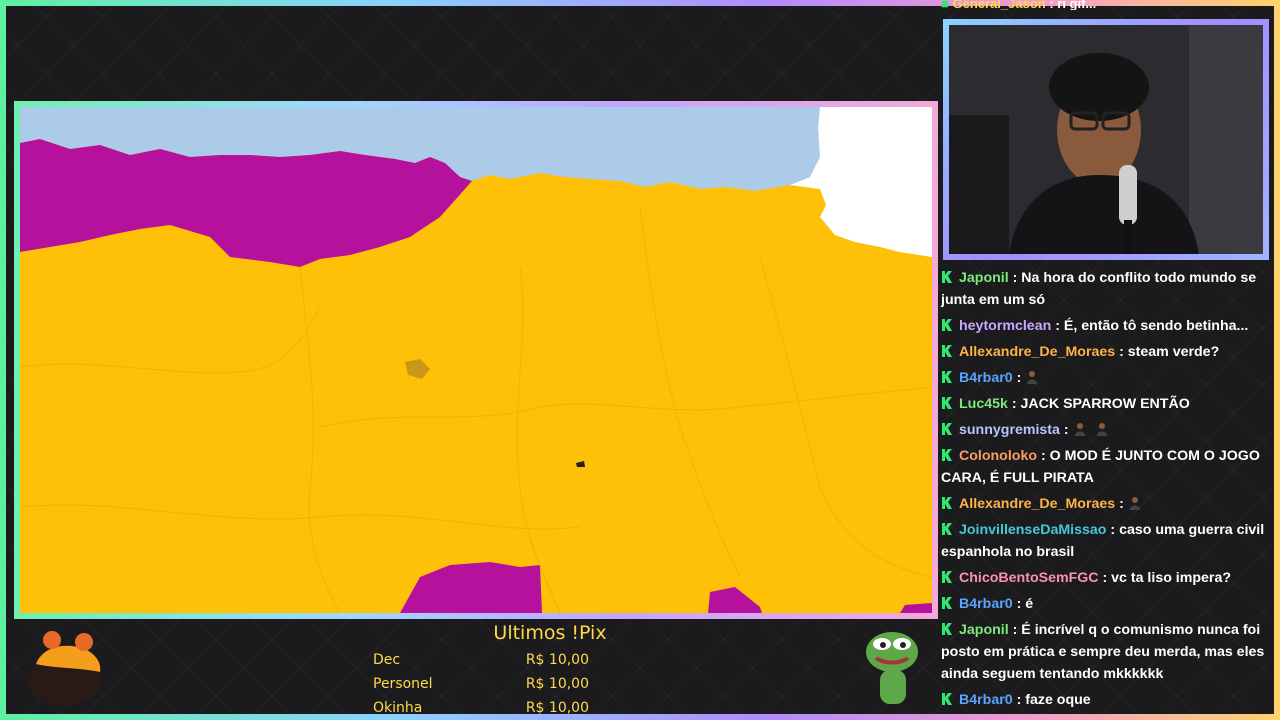  Describe the element at coordinates (550, 633) in the screenshot. I see `pix-title: Ultimos !Pix` at that location.